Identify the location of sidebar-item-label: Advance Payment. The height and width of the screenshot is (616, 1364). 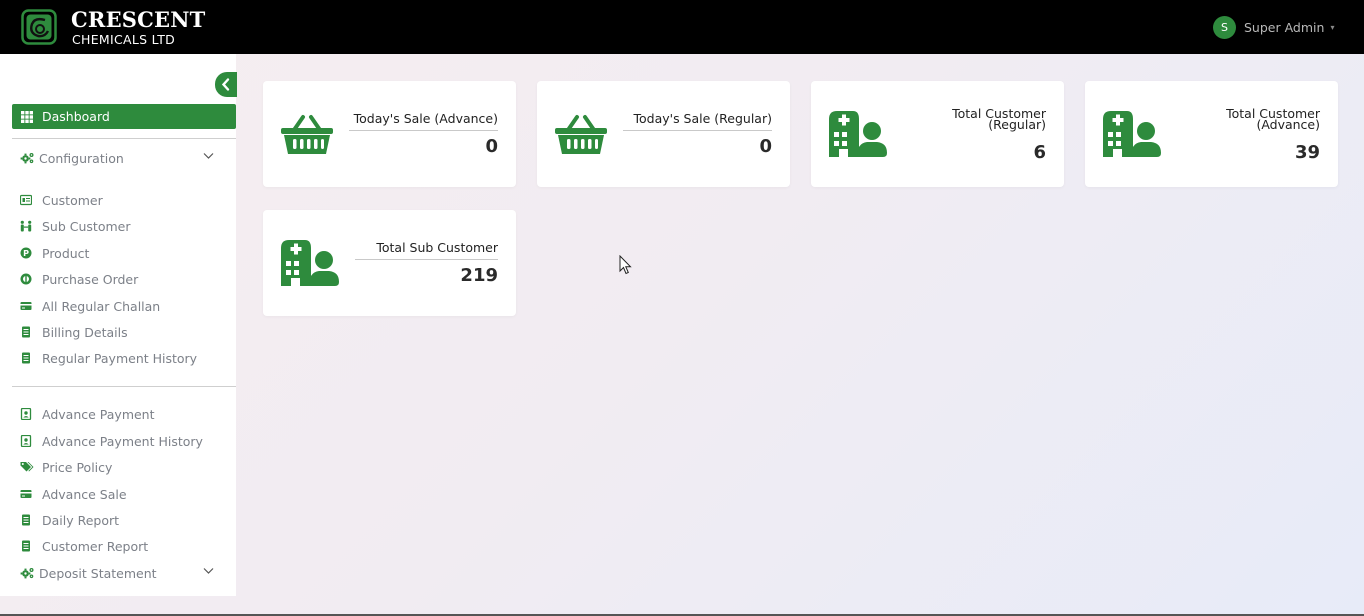
(98, 414).